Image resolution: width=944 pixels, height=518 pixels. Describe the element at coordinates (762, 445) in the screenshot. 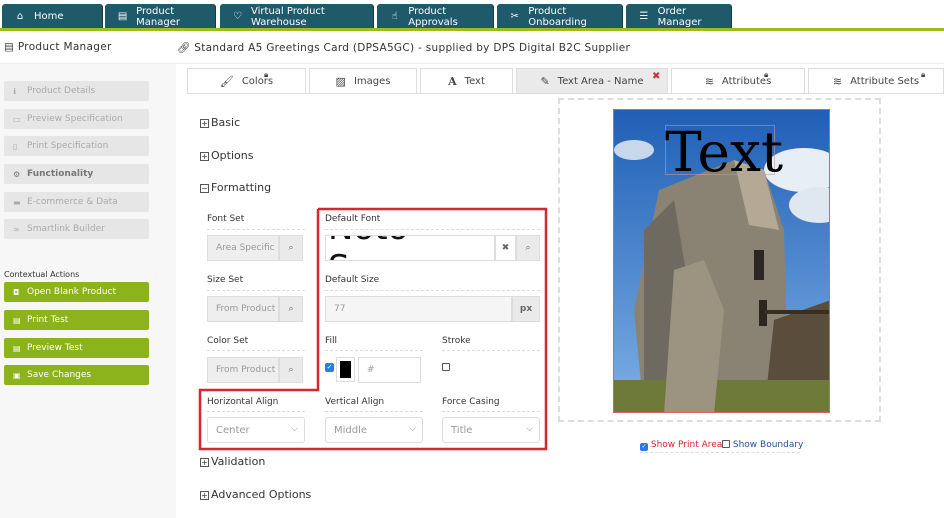

I see `show-boundary-toggle: Show Boundary` at that location.